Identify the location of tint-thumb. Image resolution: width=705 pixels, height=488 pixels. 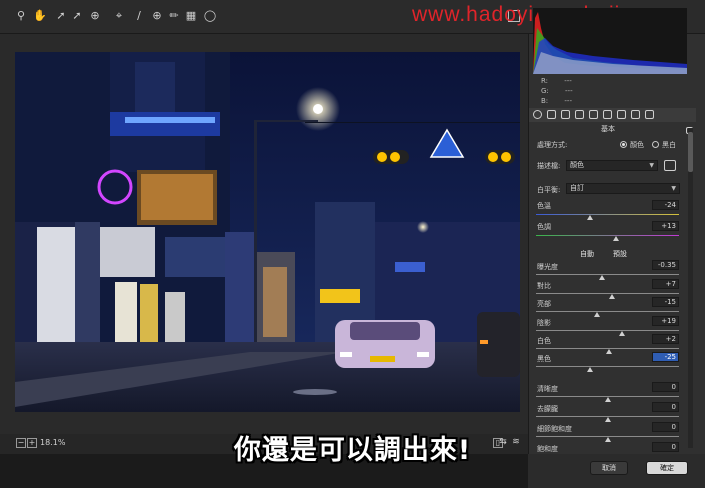
(616, 238).